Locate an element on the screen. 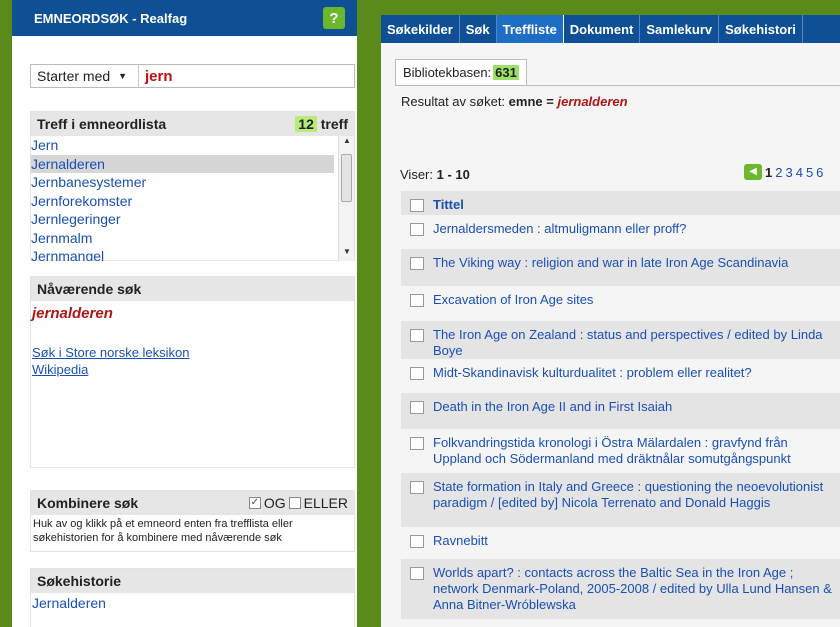 This screenshot has width=840, height=627. term-hits-scrollbar: ▲ ▼ is located at coordinates (346, 198).